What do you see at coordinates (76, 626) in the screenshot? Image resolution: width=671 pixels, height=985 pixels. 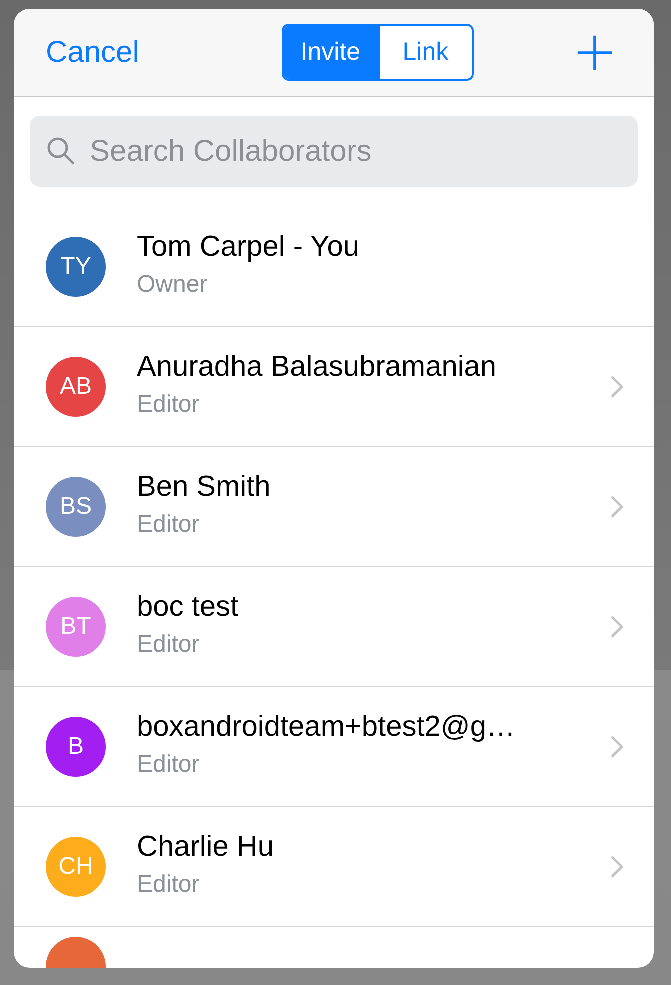 I see `avatar: BT` at bounding box center [76, 626].